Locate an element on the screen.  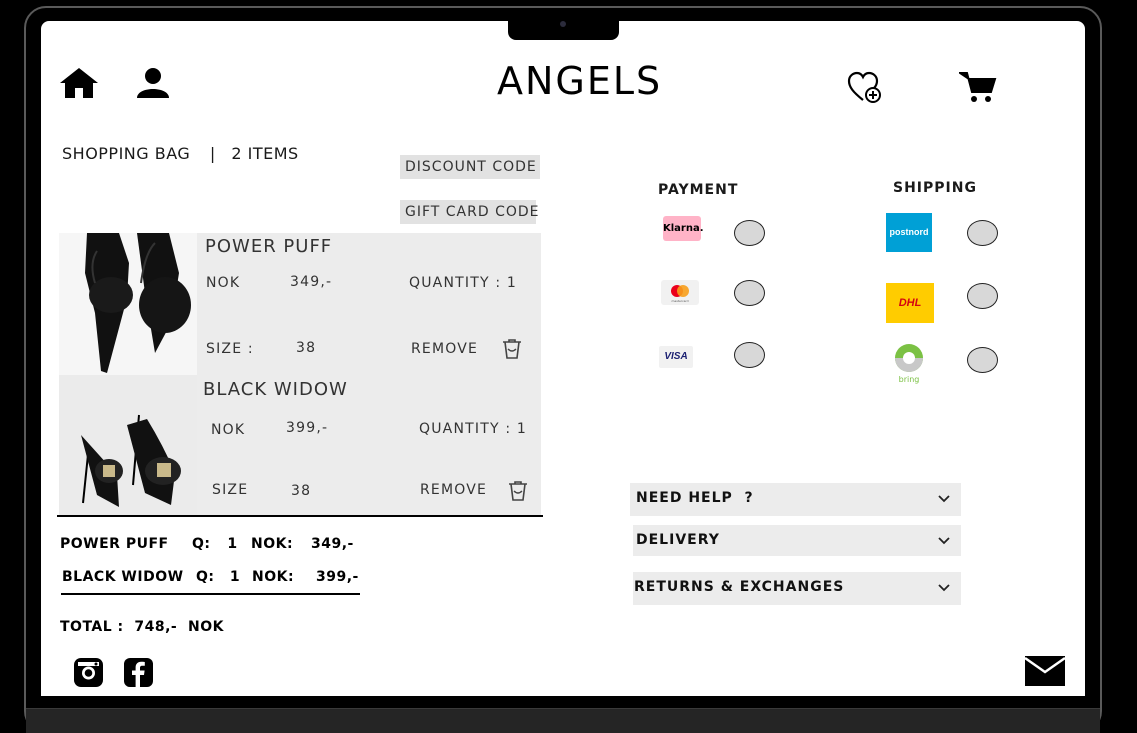
summary-row: BLACK WIDOW Q: 1 NOK: 399,- is located at coordinates (210, 577).